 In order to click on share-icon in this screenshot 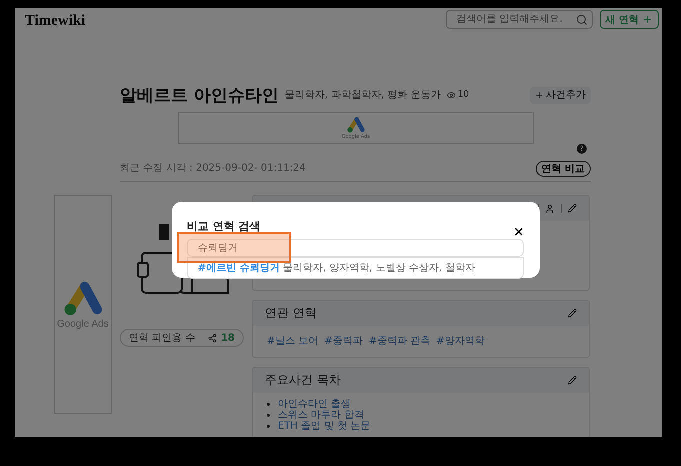, I will do `click(213, 338)`.